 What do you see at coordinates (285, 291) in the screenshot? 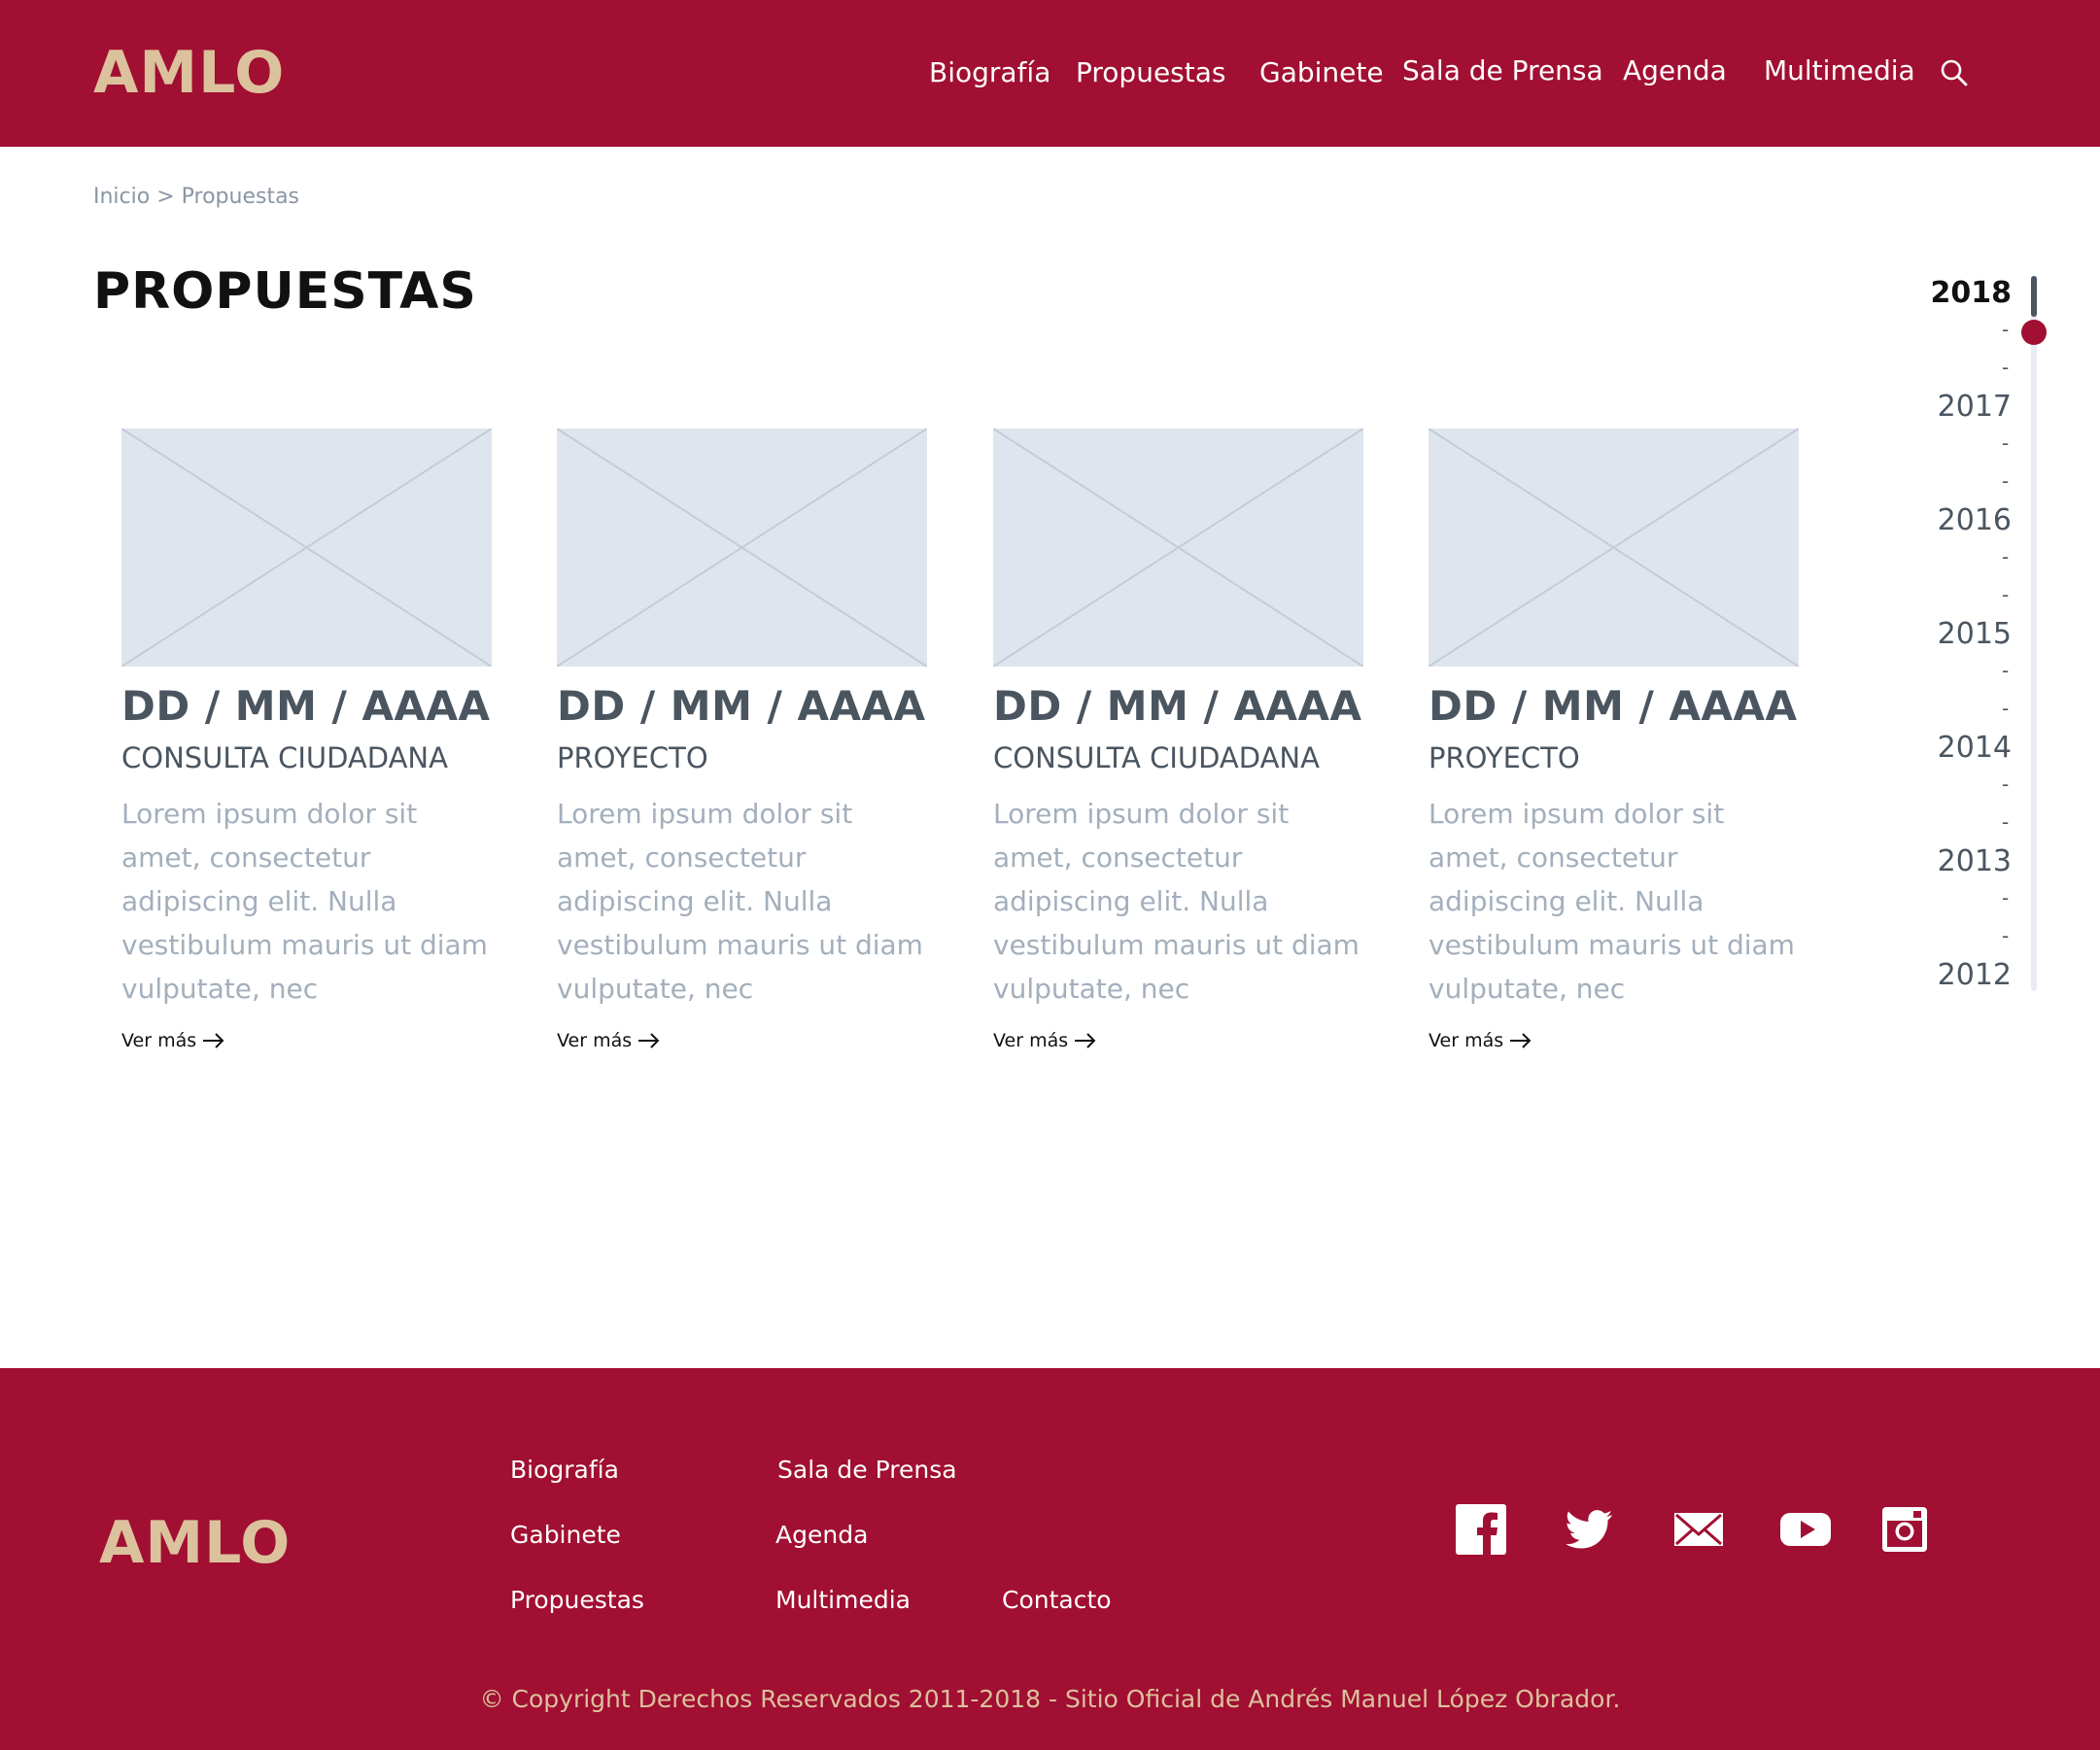
I see `page-title: PROPUESTAS` at bounding box center [285, 291].